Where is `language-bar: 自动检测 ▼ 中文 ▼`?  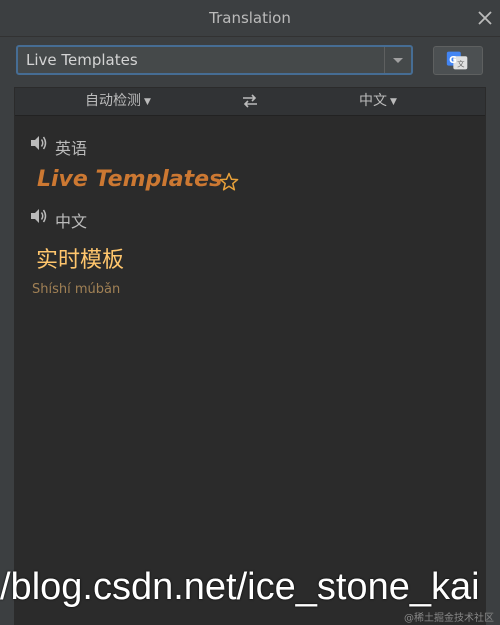
language-bar: 自动检测 ▼ 中文 ▼ is located at coordinates (250, 102).